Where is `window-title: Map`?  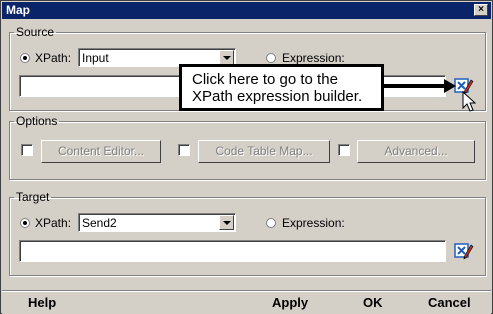
window-title: Map is located at coordinates (18, 10).